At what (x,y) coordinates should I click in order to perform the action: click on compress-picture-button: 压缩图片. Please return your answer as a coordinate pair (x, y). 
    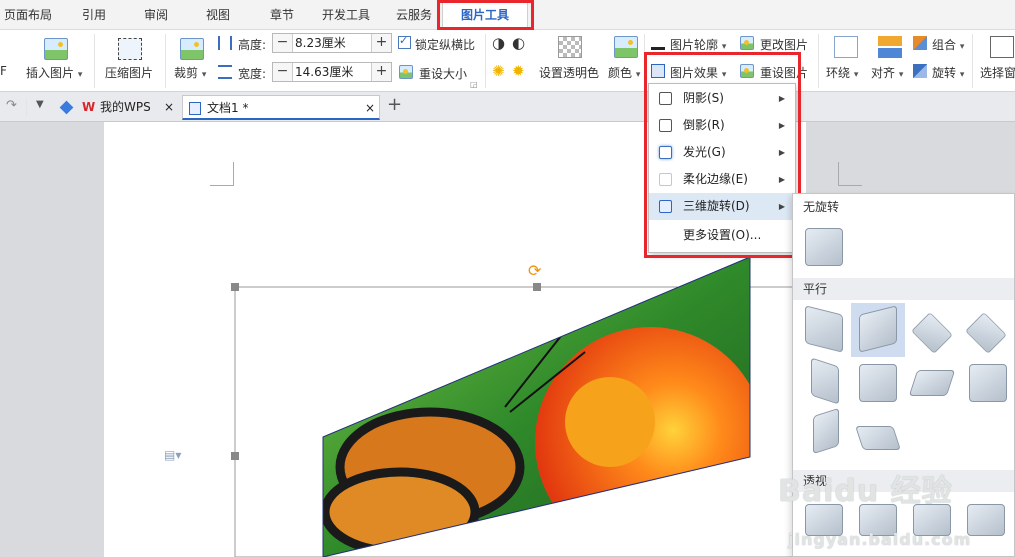
    Looking at the image, I should click on (129, 72).